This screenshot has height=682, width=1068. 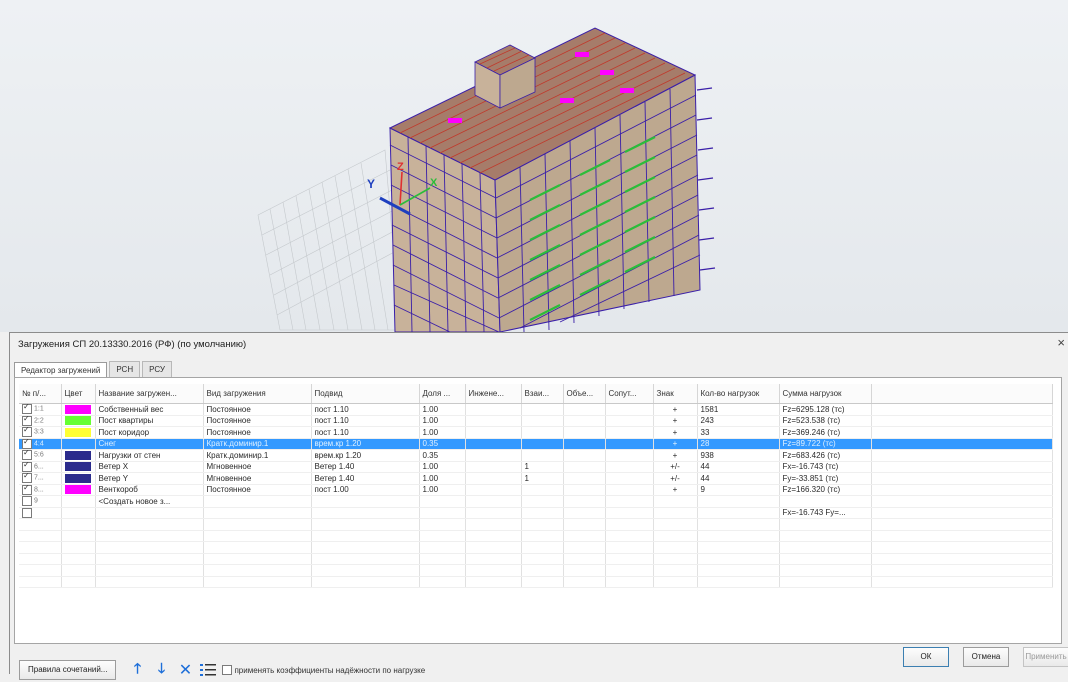 What do you see at coordinates (149, 421) in the screenshot?
I see `cell-name: Пост квартиры` at bounding box center [149, 421].